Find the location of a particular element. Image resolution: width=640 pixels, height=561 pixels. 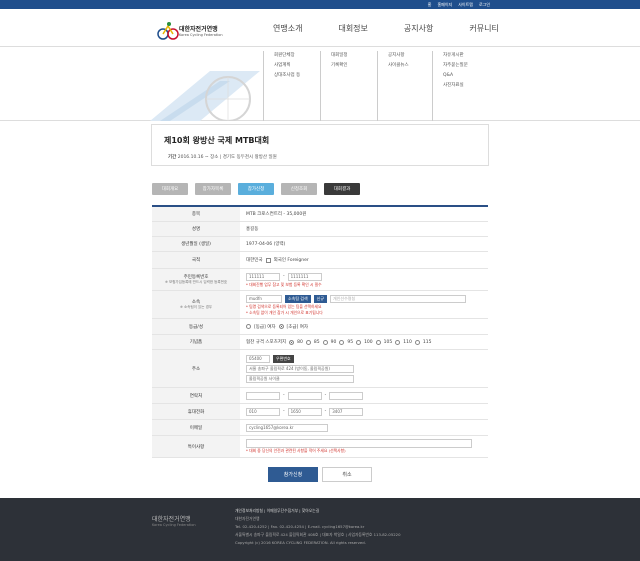

address-label: 주소 is located at coordinates (196, 368).